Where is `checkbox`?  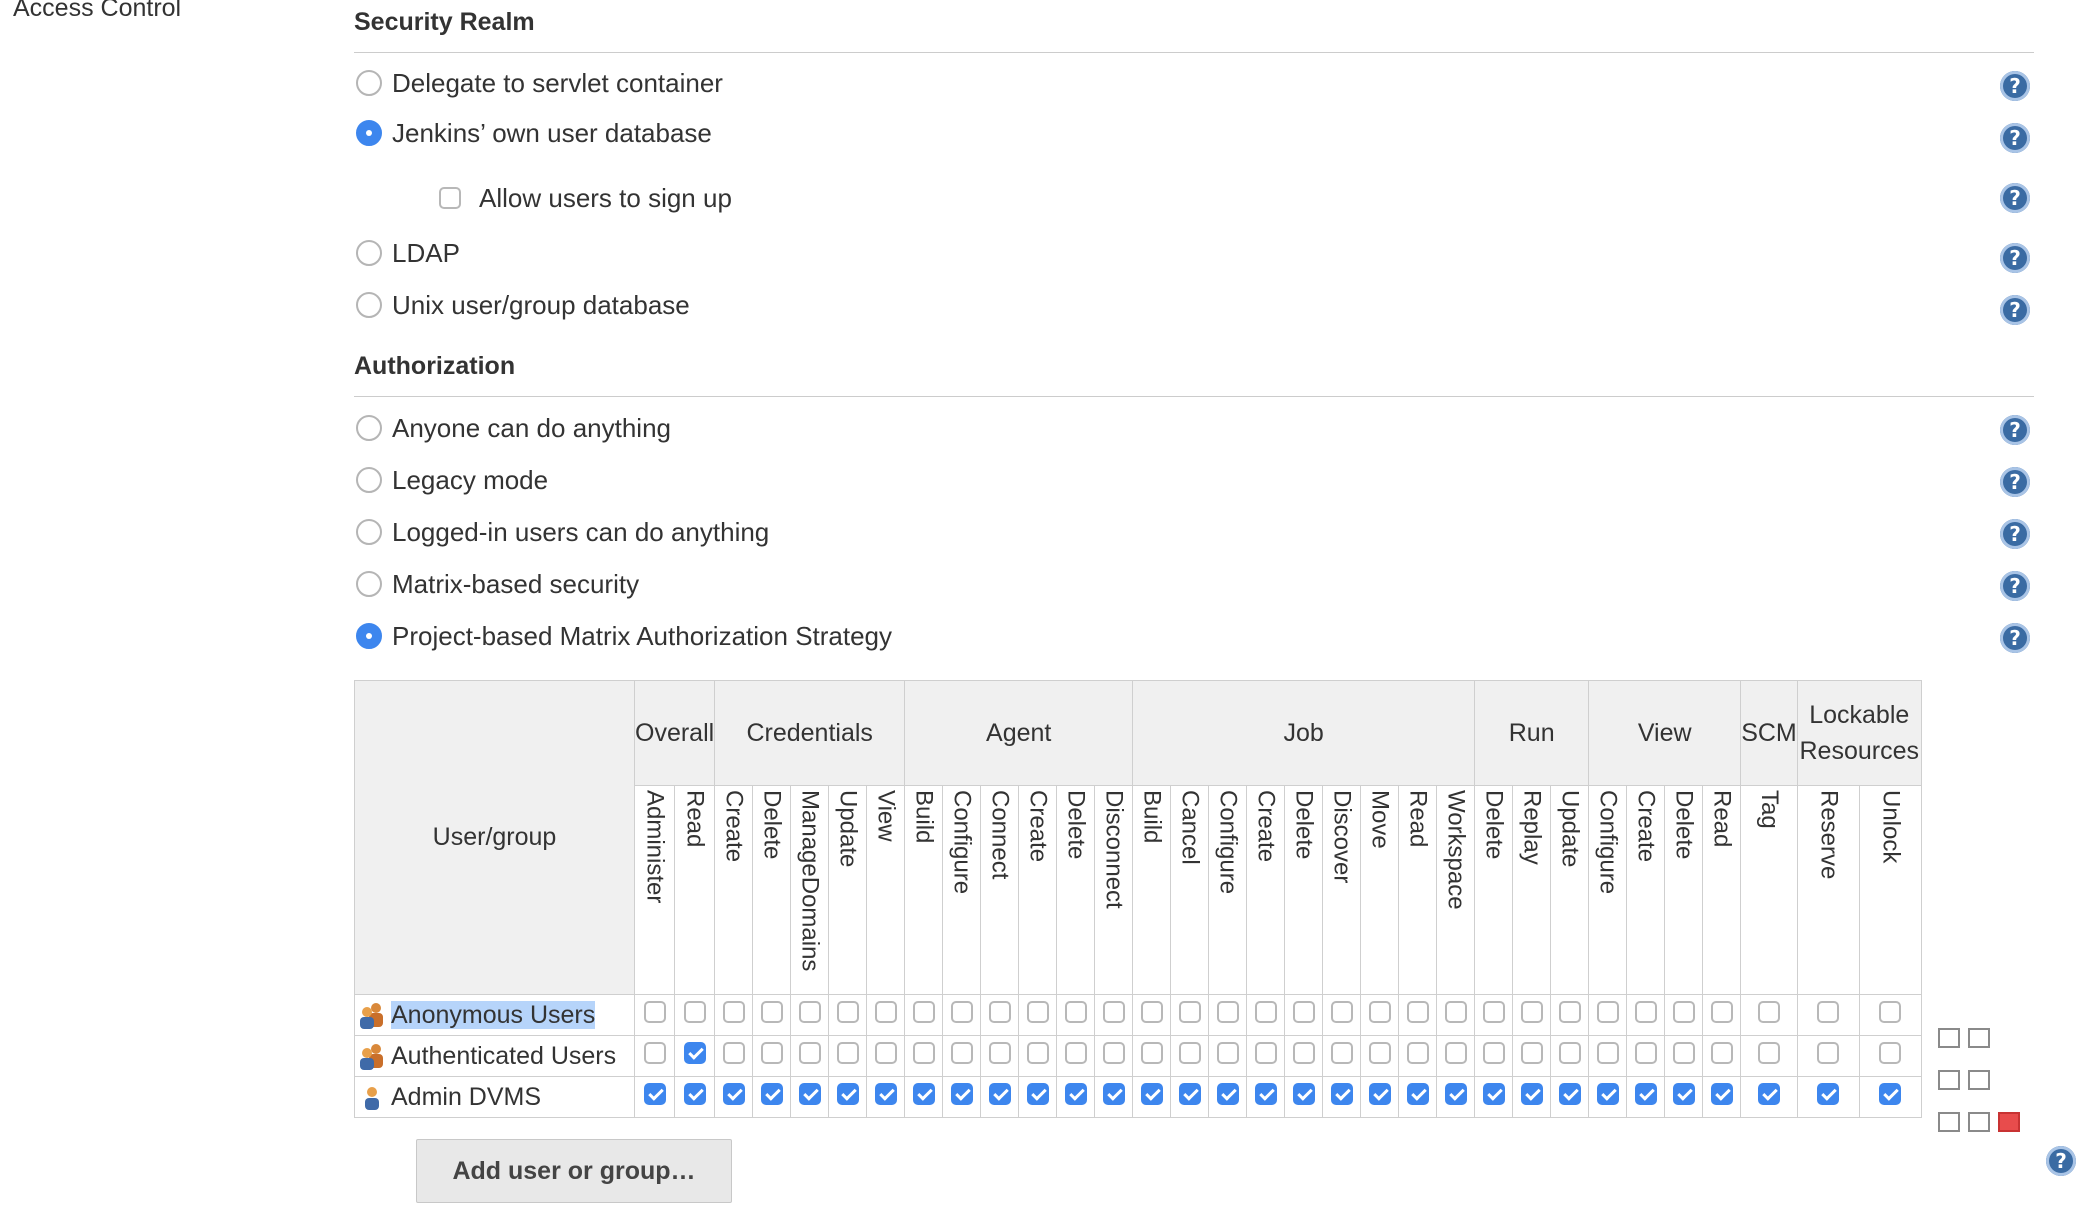
checkbox is located at coordinates (450, 198).